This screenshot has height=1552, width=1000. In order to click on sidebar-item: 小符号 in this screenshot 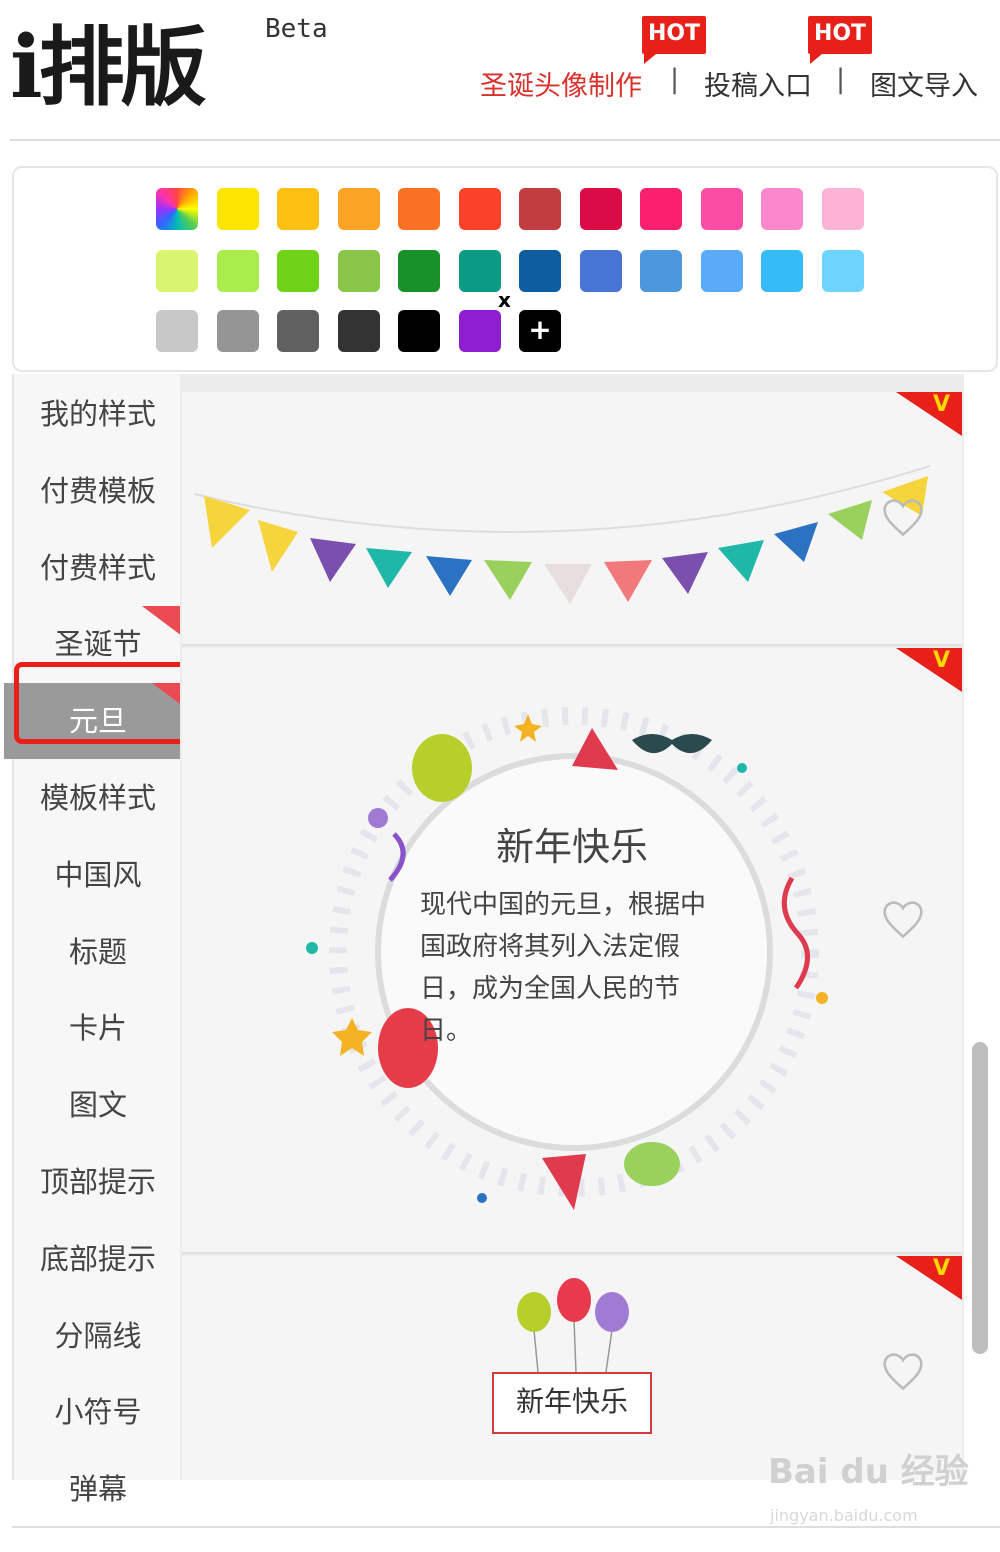, I will do `click(98, 1412)`.